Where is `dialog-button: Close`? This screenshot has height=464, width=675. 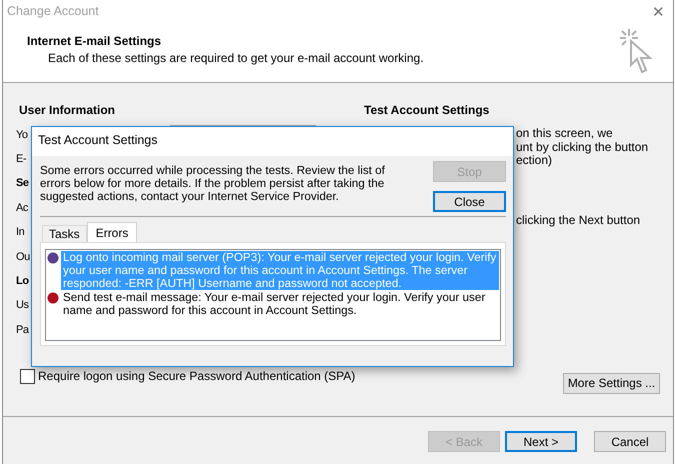 dialog-button: Close is located at coordinates (469, 201).